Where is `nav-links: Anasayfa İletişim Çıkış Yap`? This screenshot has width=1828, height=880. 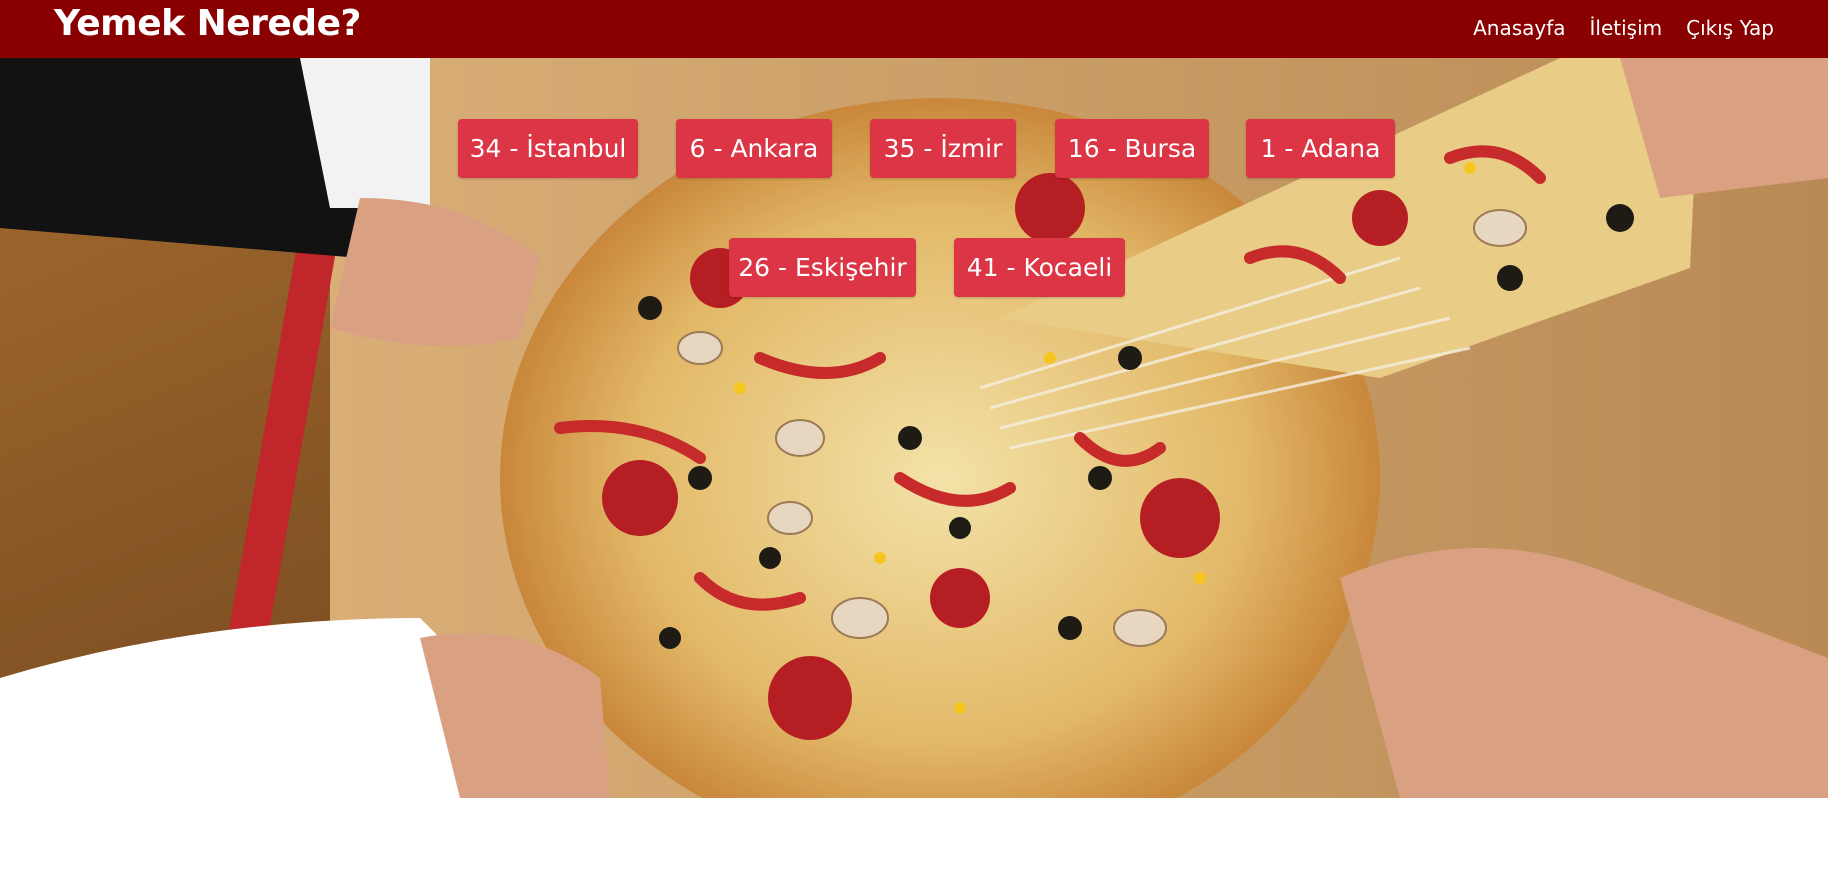 nav-links: Anasayfa İletişim Çıkış Yap is located at coordinates (1611, 28).